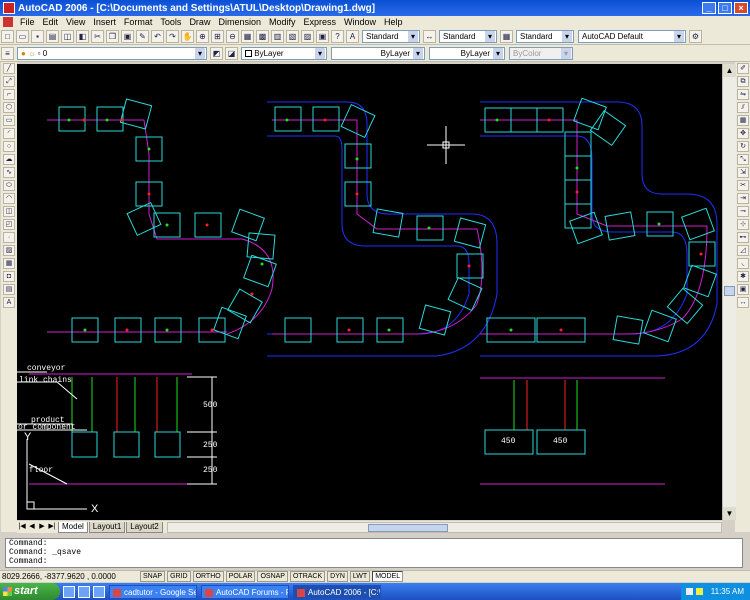 Image resolution: width=750 pixels, height=600 pixels. What do you see at coordinates (743, 120) in the screenshot?
I see `array-icon: ▦` at bounding box center [743, 120].